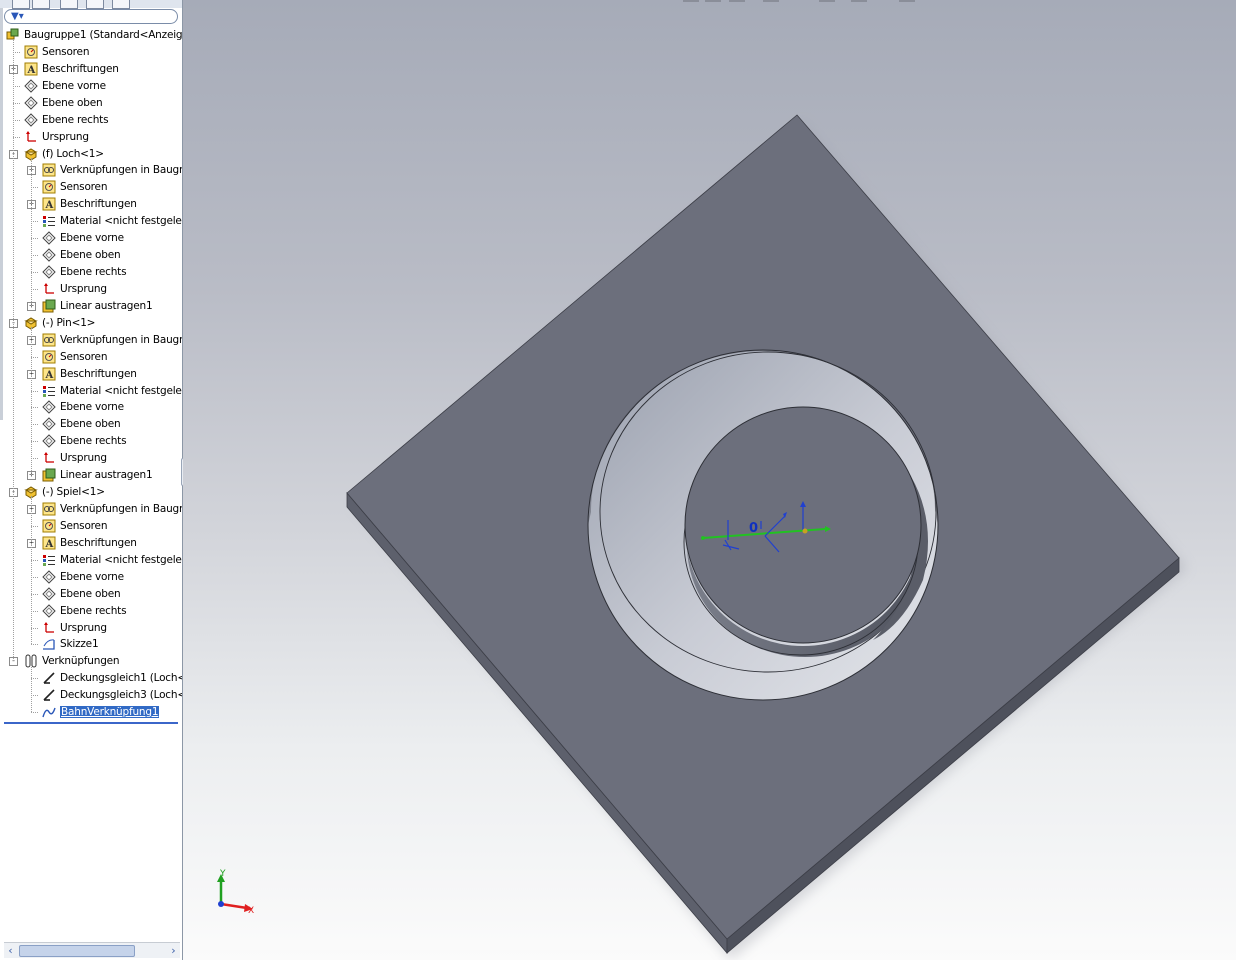 Image resolution: width=1236 pixels, height=960 pixels. I want to click on scroll-left-arrow-icon: ‹, so click(10, 950).